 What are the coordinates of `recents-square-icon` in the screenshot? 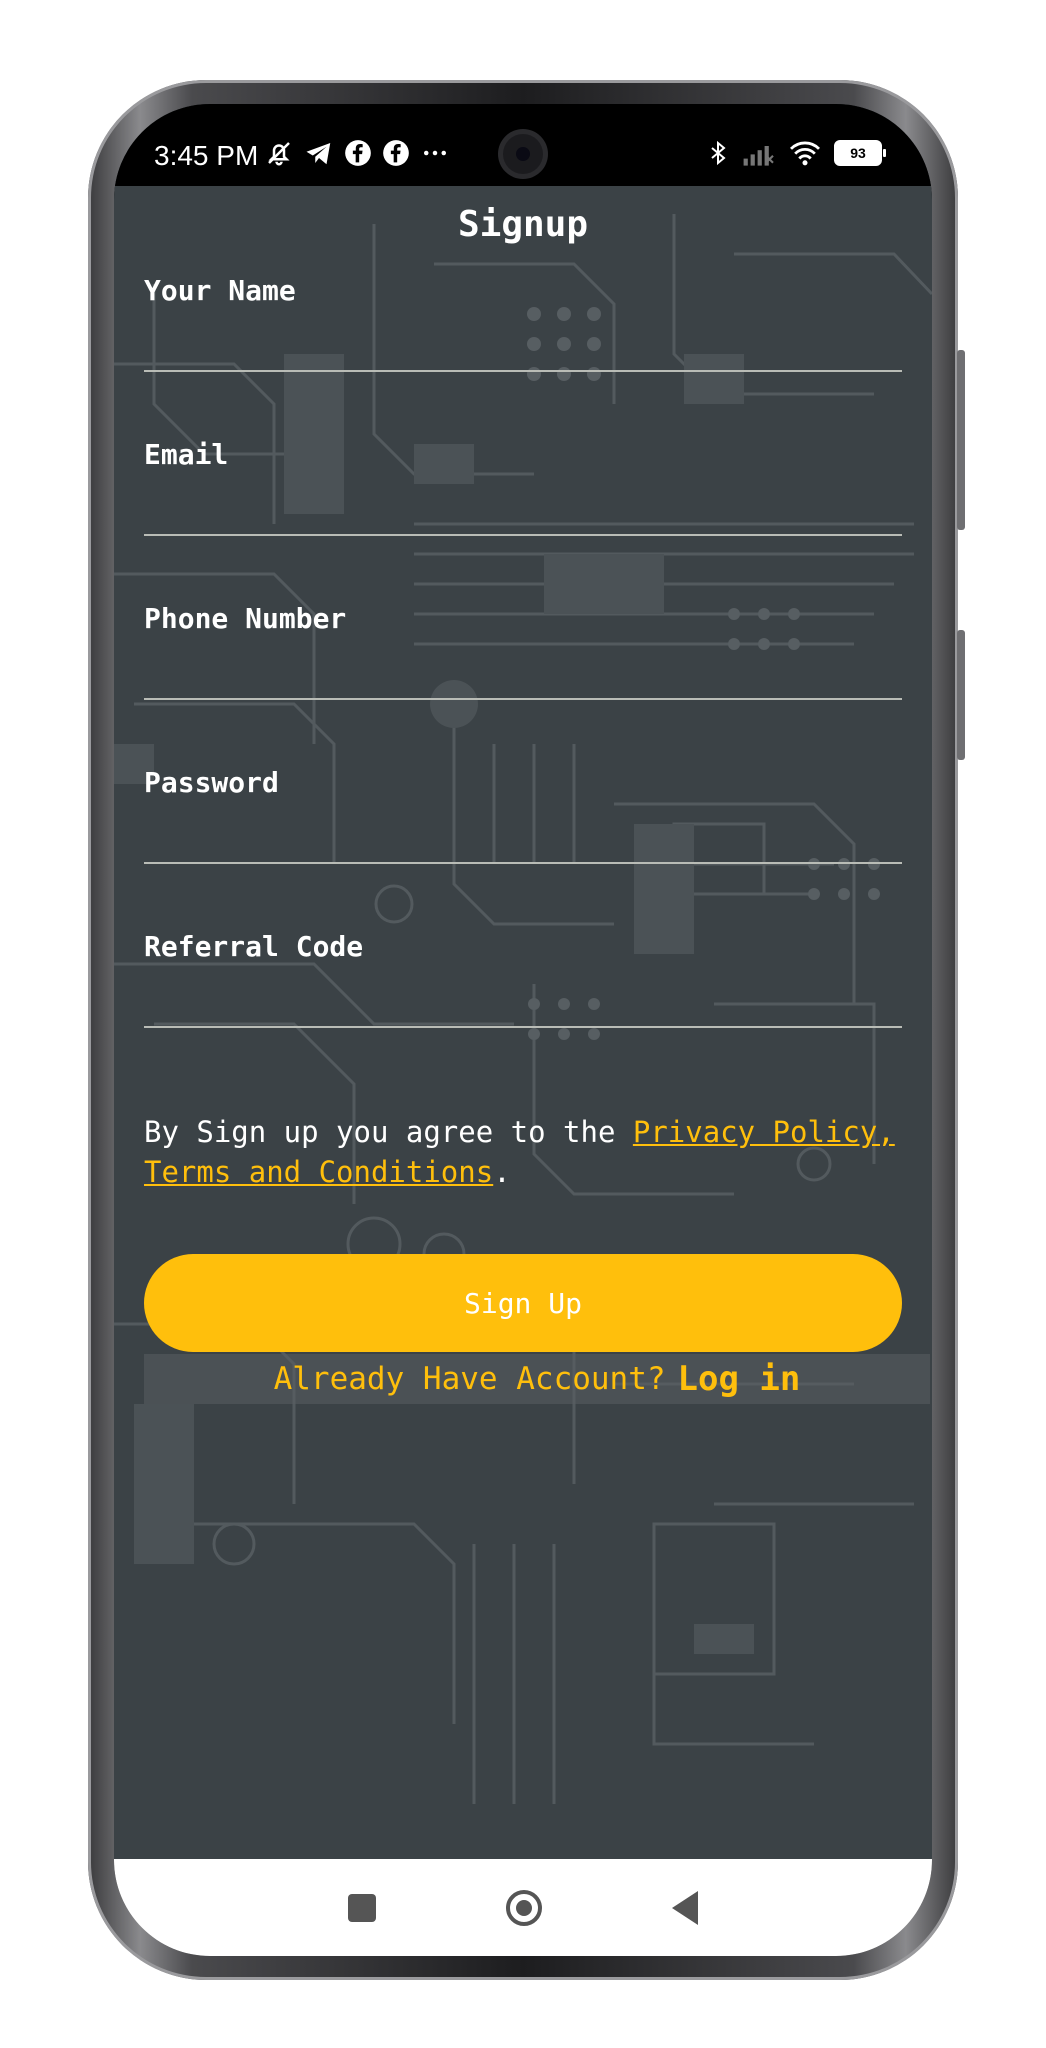 It's located at (362, 1907).